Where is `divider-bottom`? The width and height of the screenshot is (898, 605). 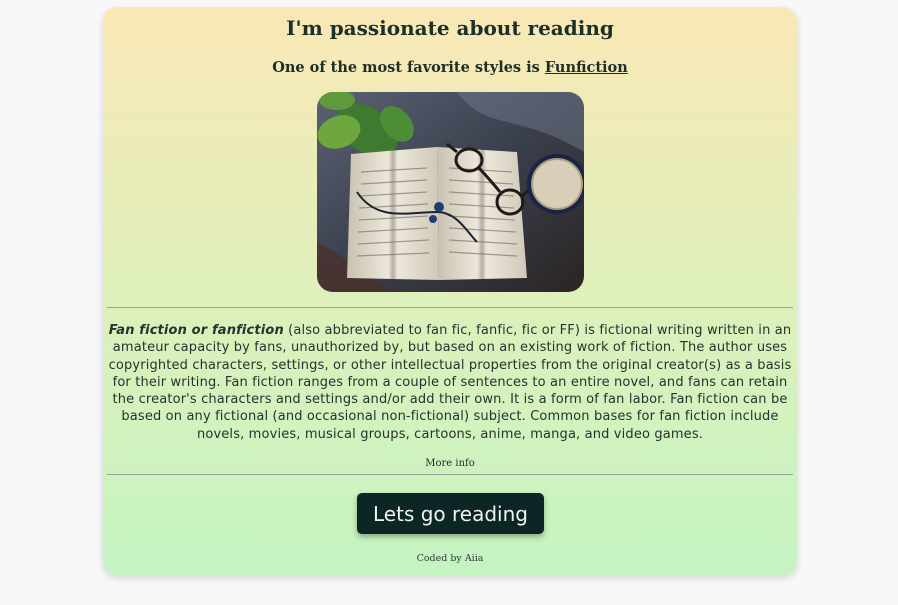
divider-bottom is located at coordinates (450, 474).